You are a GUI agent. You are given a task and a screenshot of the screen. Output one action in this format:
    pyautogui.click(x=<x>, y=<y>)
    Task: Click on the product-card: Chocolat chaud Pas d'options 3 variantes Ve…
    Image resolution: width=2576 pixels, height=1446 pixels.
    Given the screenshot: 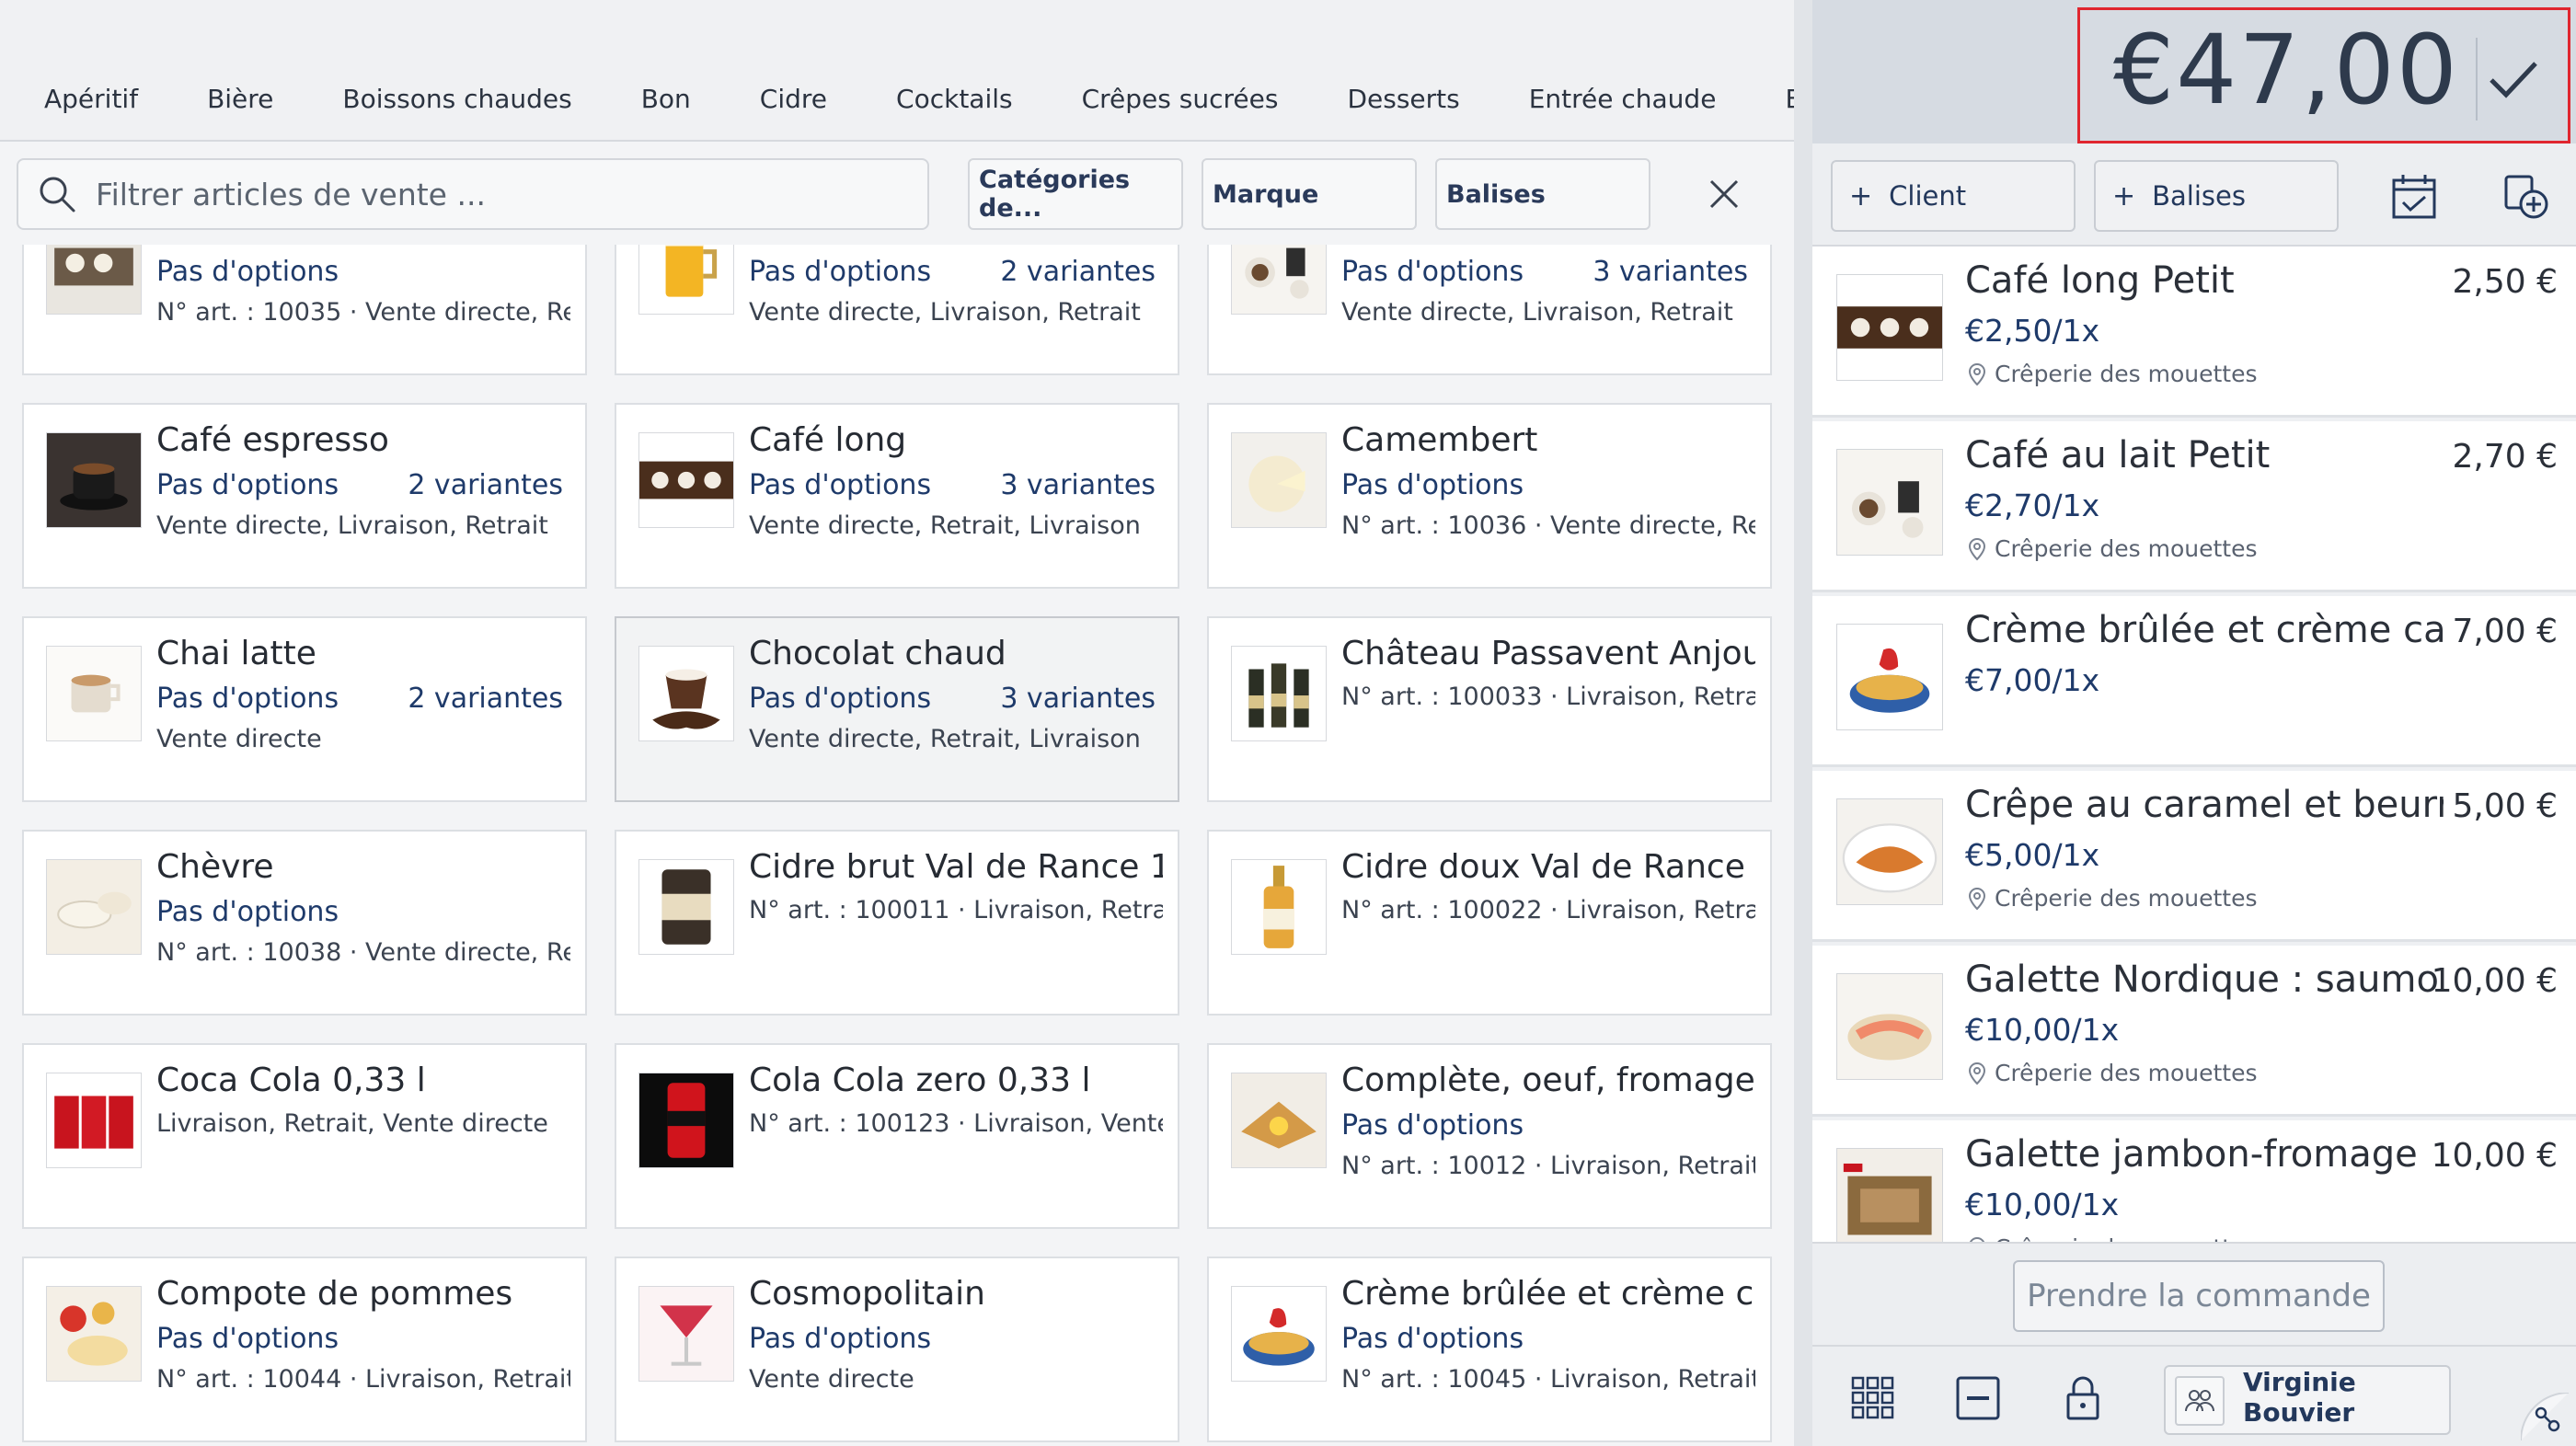 What is the action you would take?
    pyautogui.click(x=897, y=709)
    